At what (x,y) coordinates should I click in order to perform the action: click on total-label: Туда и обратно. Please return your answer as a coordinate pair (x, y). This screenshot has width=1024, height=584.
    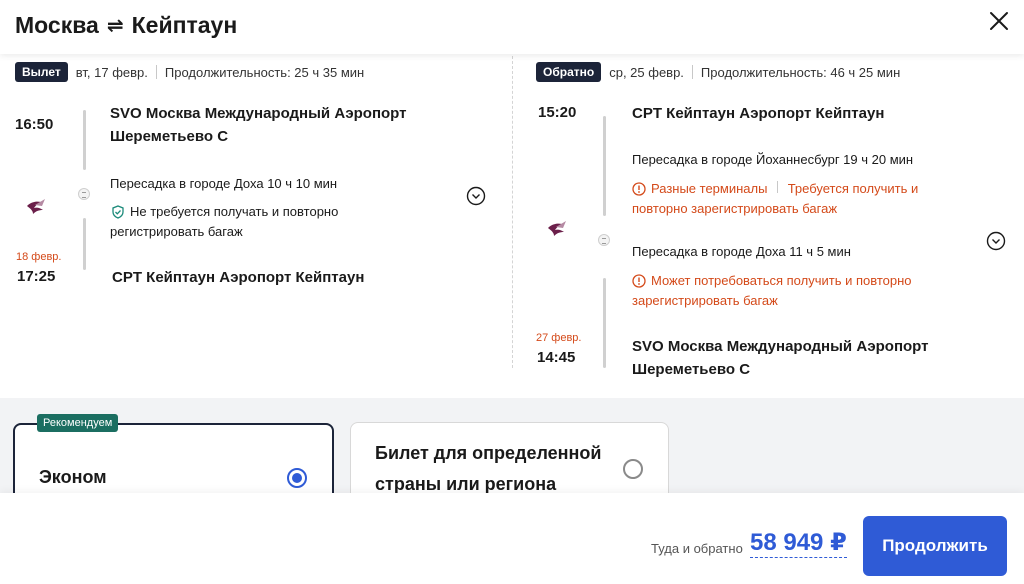
    Looking at the image, I should click on (697, 548).